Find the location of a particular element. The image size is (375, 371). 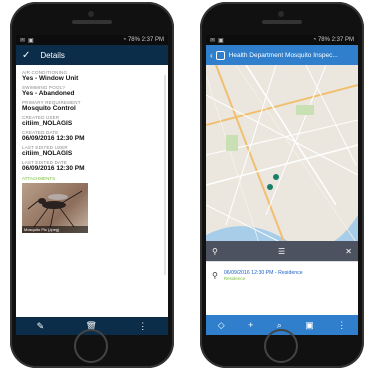

field-edited-date: LAST EDITED DATE 06/09/2016 12:30 PM is located at coordinates (92, 166).